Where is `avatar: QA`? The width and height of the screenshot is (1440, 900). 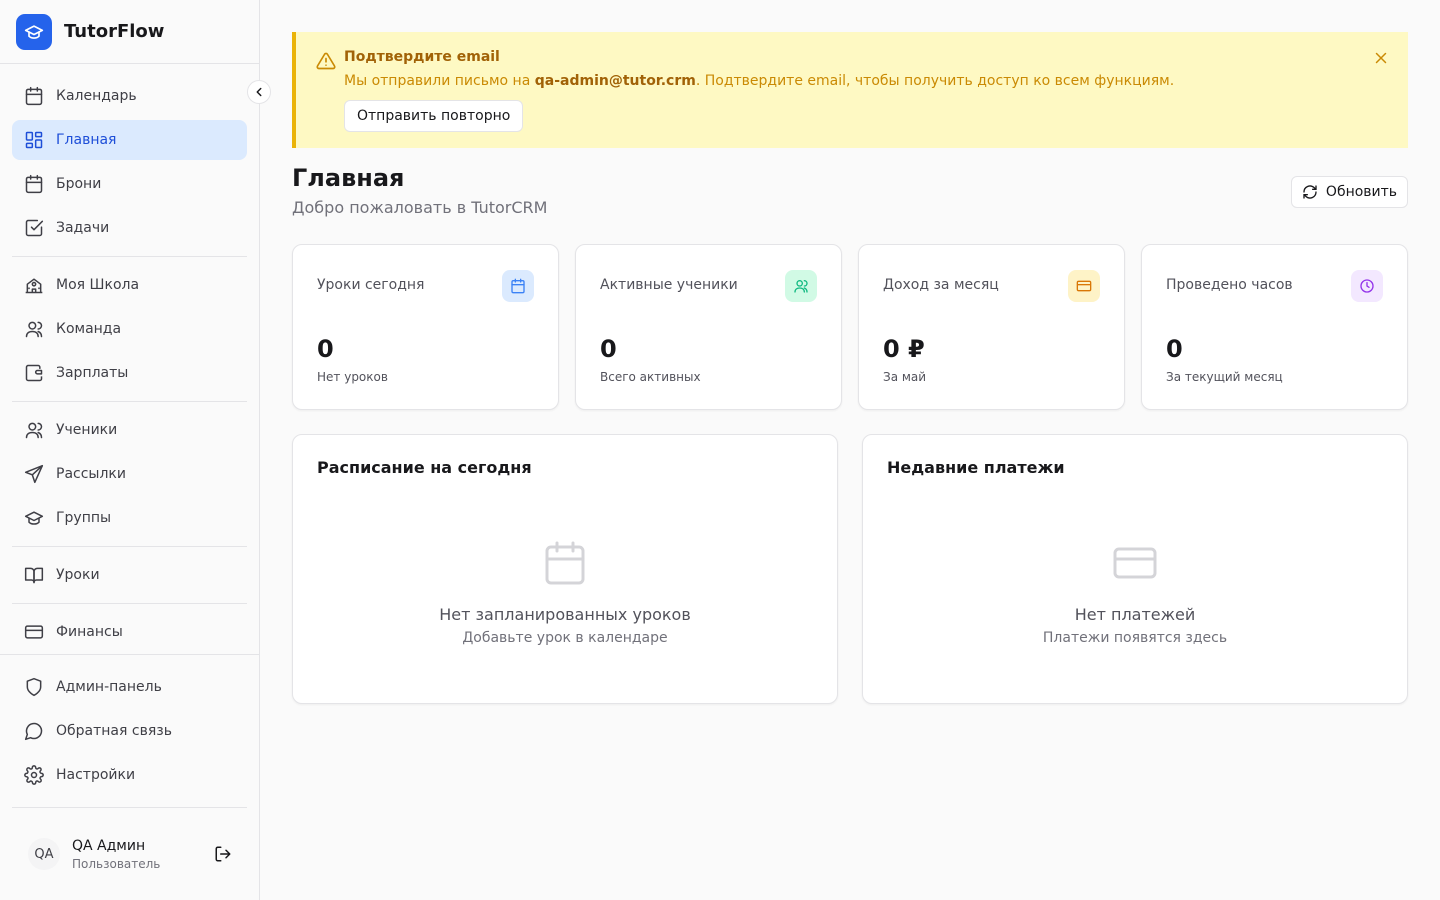
avatar: QA is located at coordinates (44, 854).